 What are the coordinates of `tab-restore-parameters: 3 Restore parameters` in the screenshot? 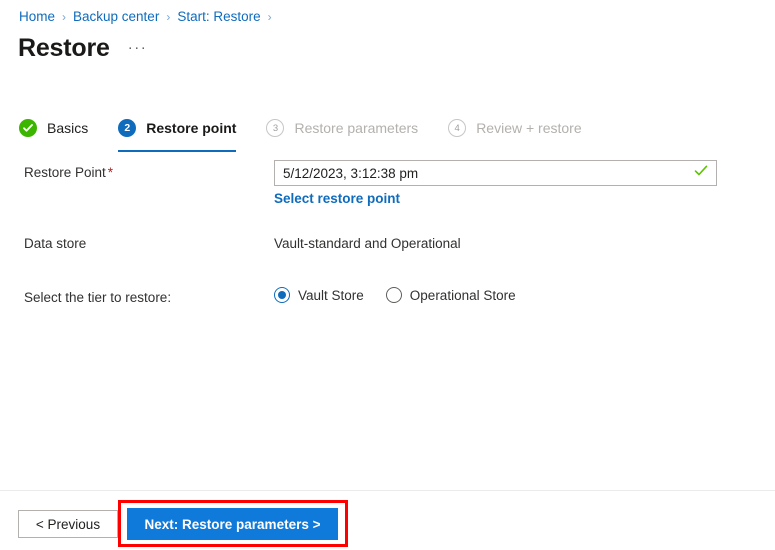 It's located at (342, 132).